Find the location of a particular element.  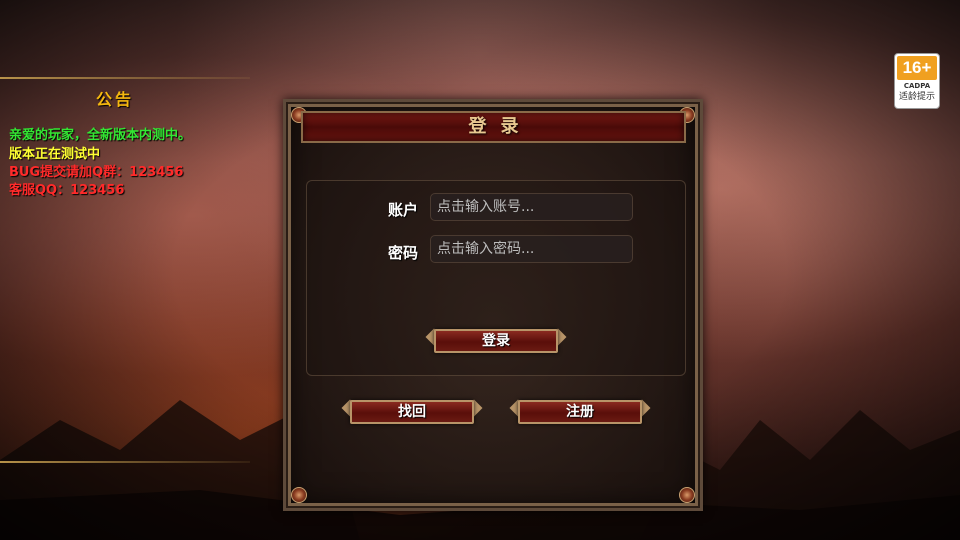

password-input is located at coordinates (531, 249).